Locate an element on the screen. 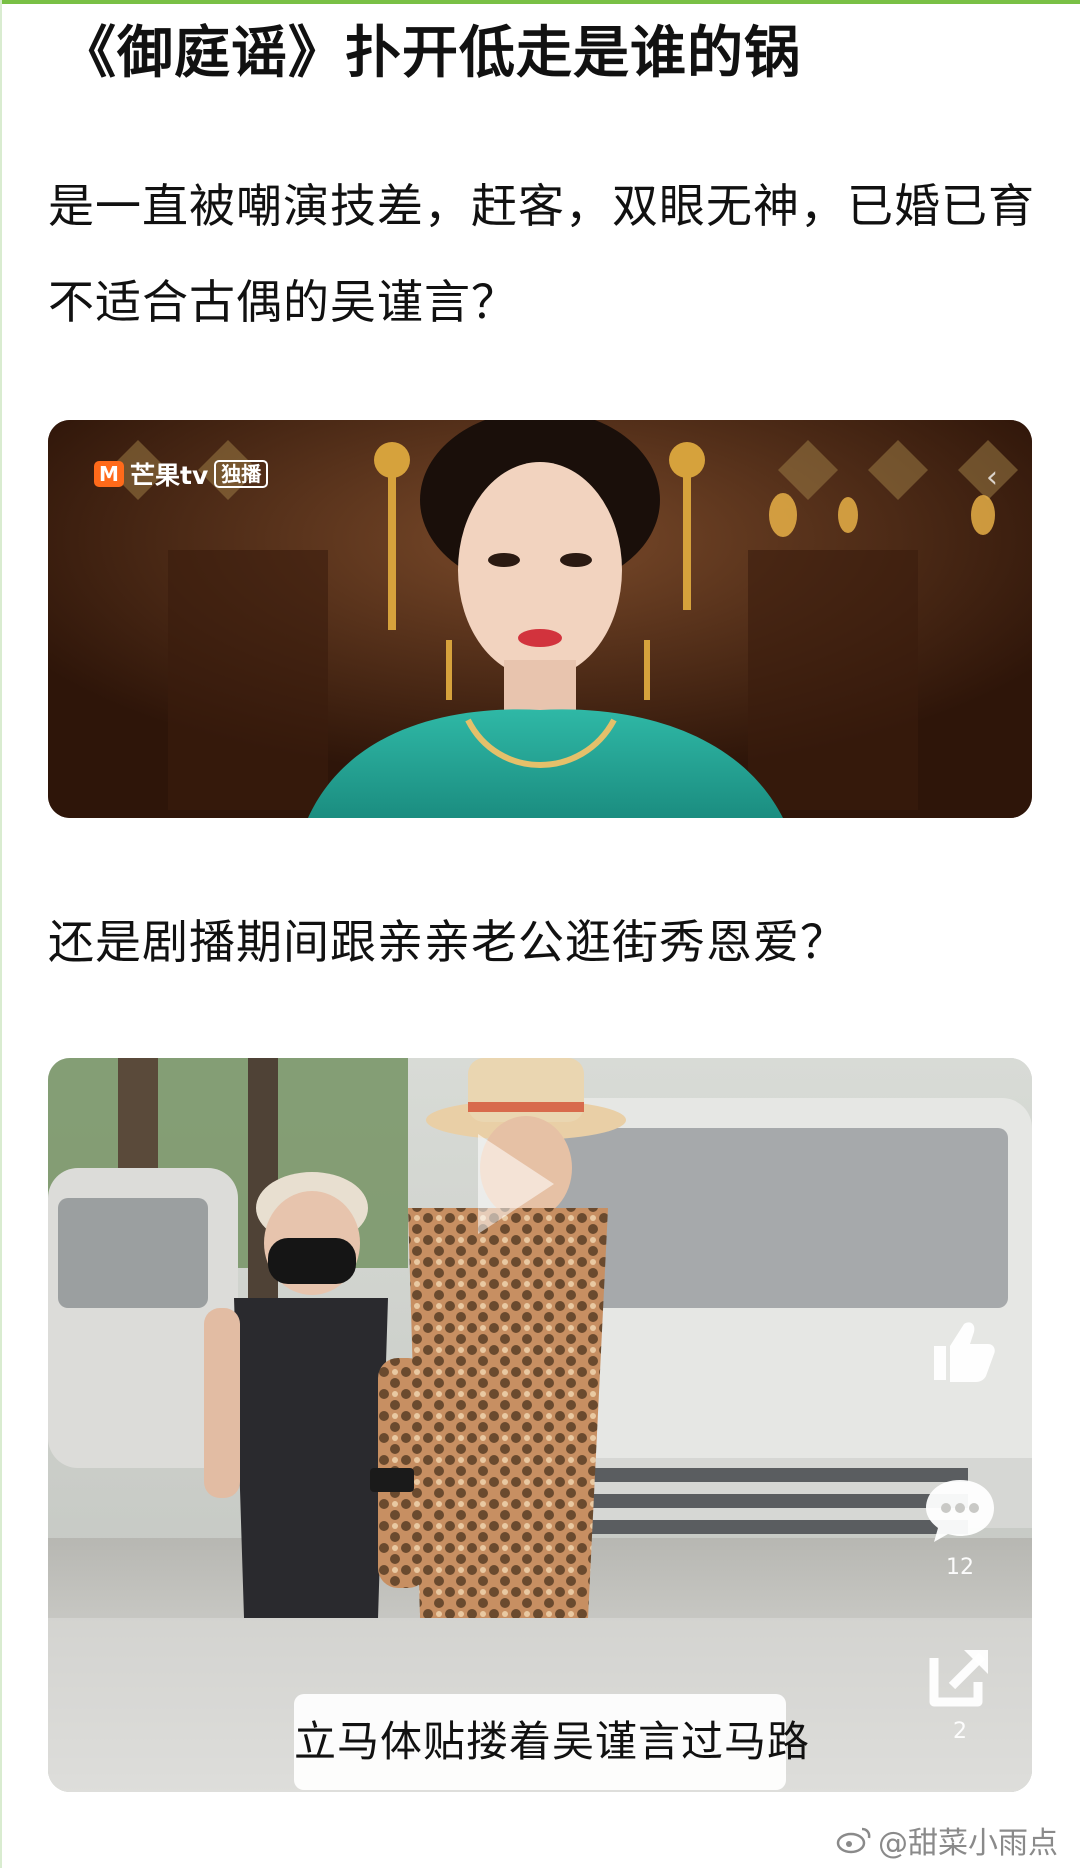 The width and height of the screenshot is (1080, 1868). article-paragraph-2: 还是剧播期间跟亲亲老公逛街秀恩爱？ is located at coordinates (447, 942).